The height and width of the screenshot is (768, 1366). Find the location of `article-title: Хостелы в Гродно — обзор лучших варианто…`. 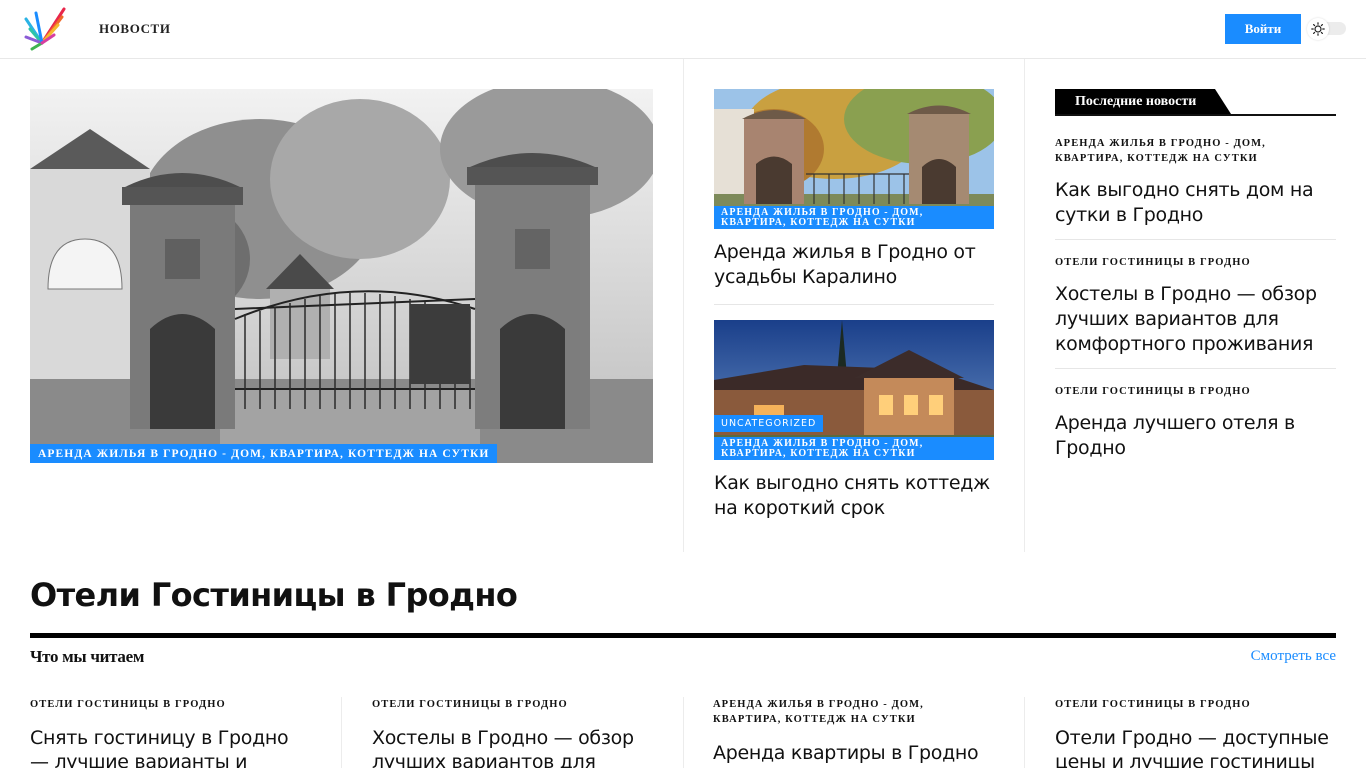

article-title: Хостелы в Гродно — обзор лучших варианто… is located at coordinates (512, 747).